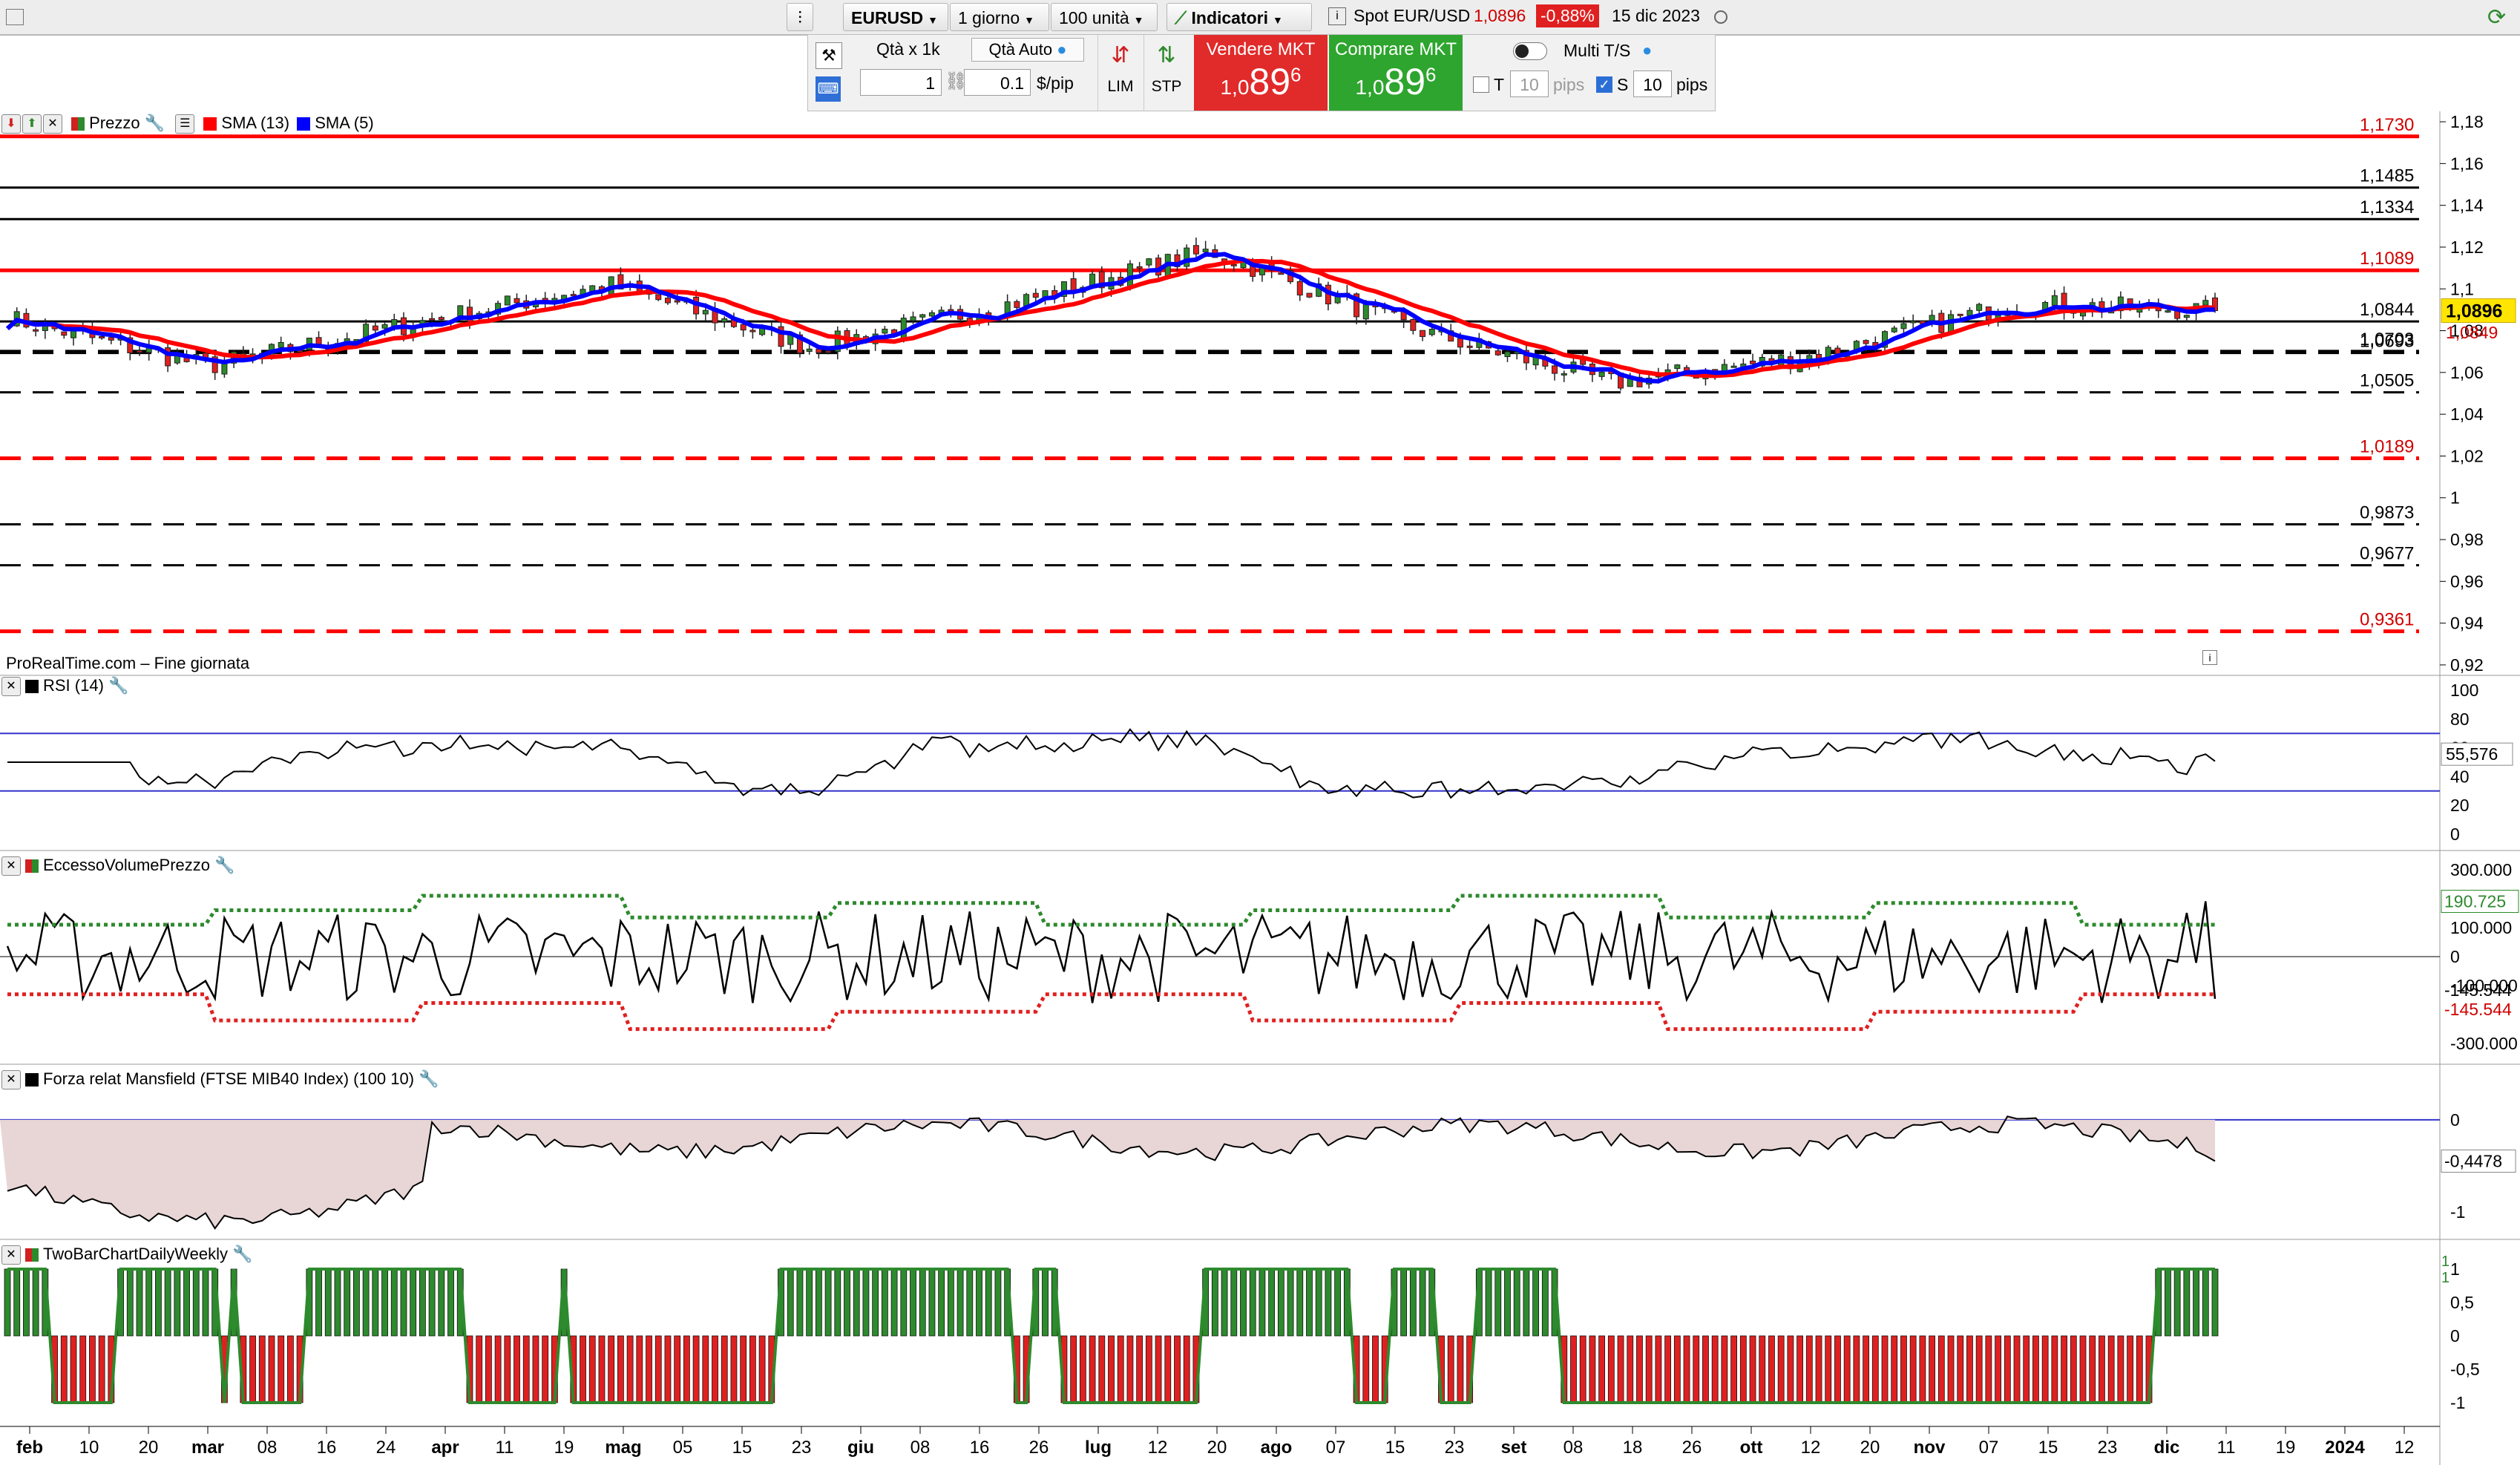 This screenshot has width=2520, height=1465. I want to click on last-price-label: 1,0896, so click(2474, 312).